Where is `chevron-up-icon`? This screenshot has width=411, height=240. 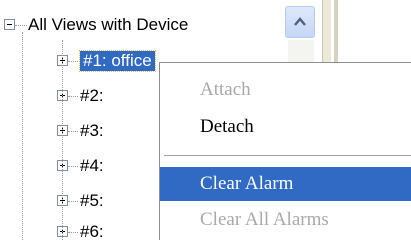
chevron-up-icon is located at coordinates (300, 21).